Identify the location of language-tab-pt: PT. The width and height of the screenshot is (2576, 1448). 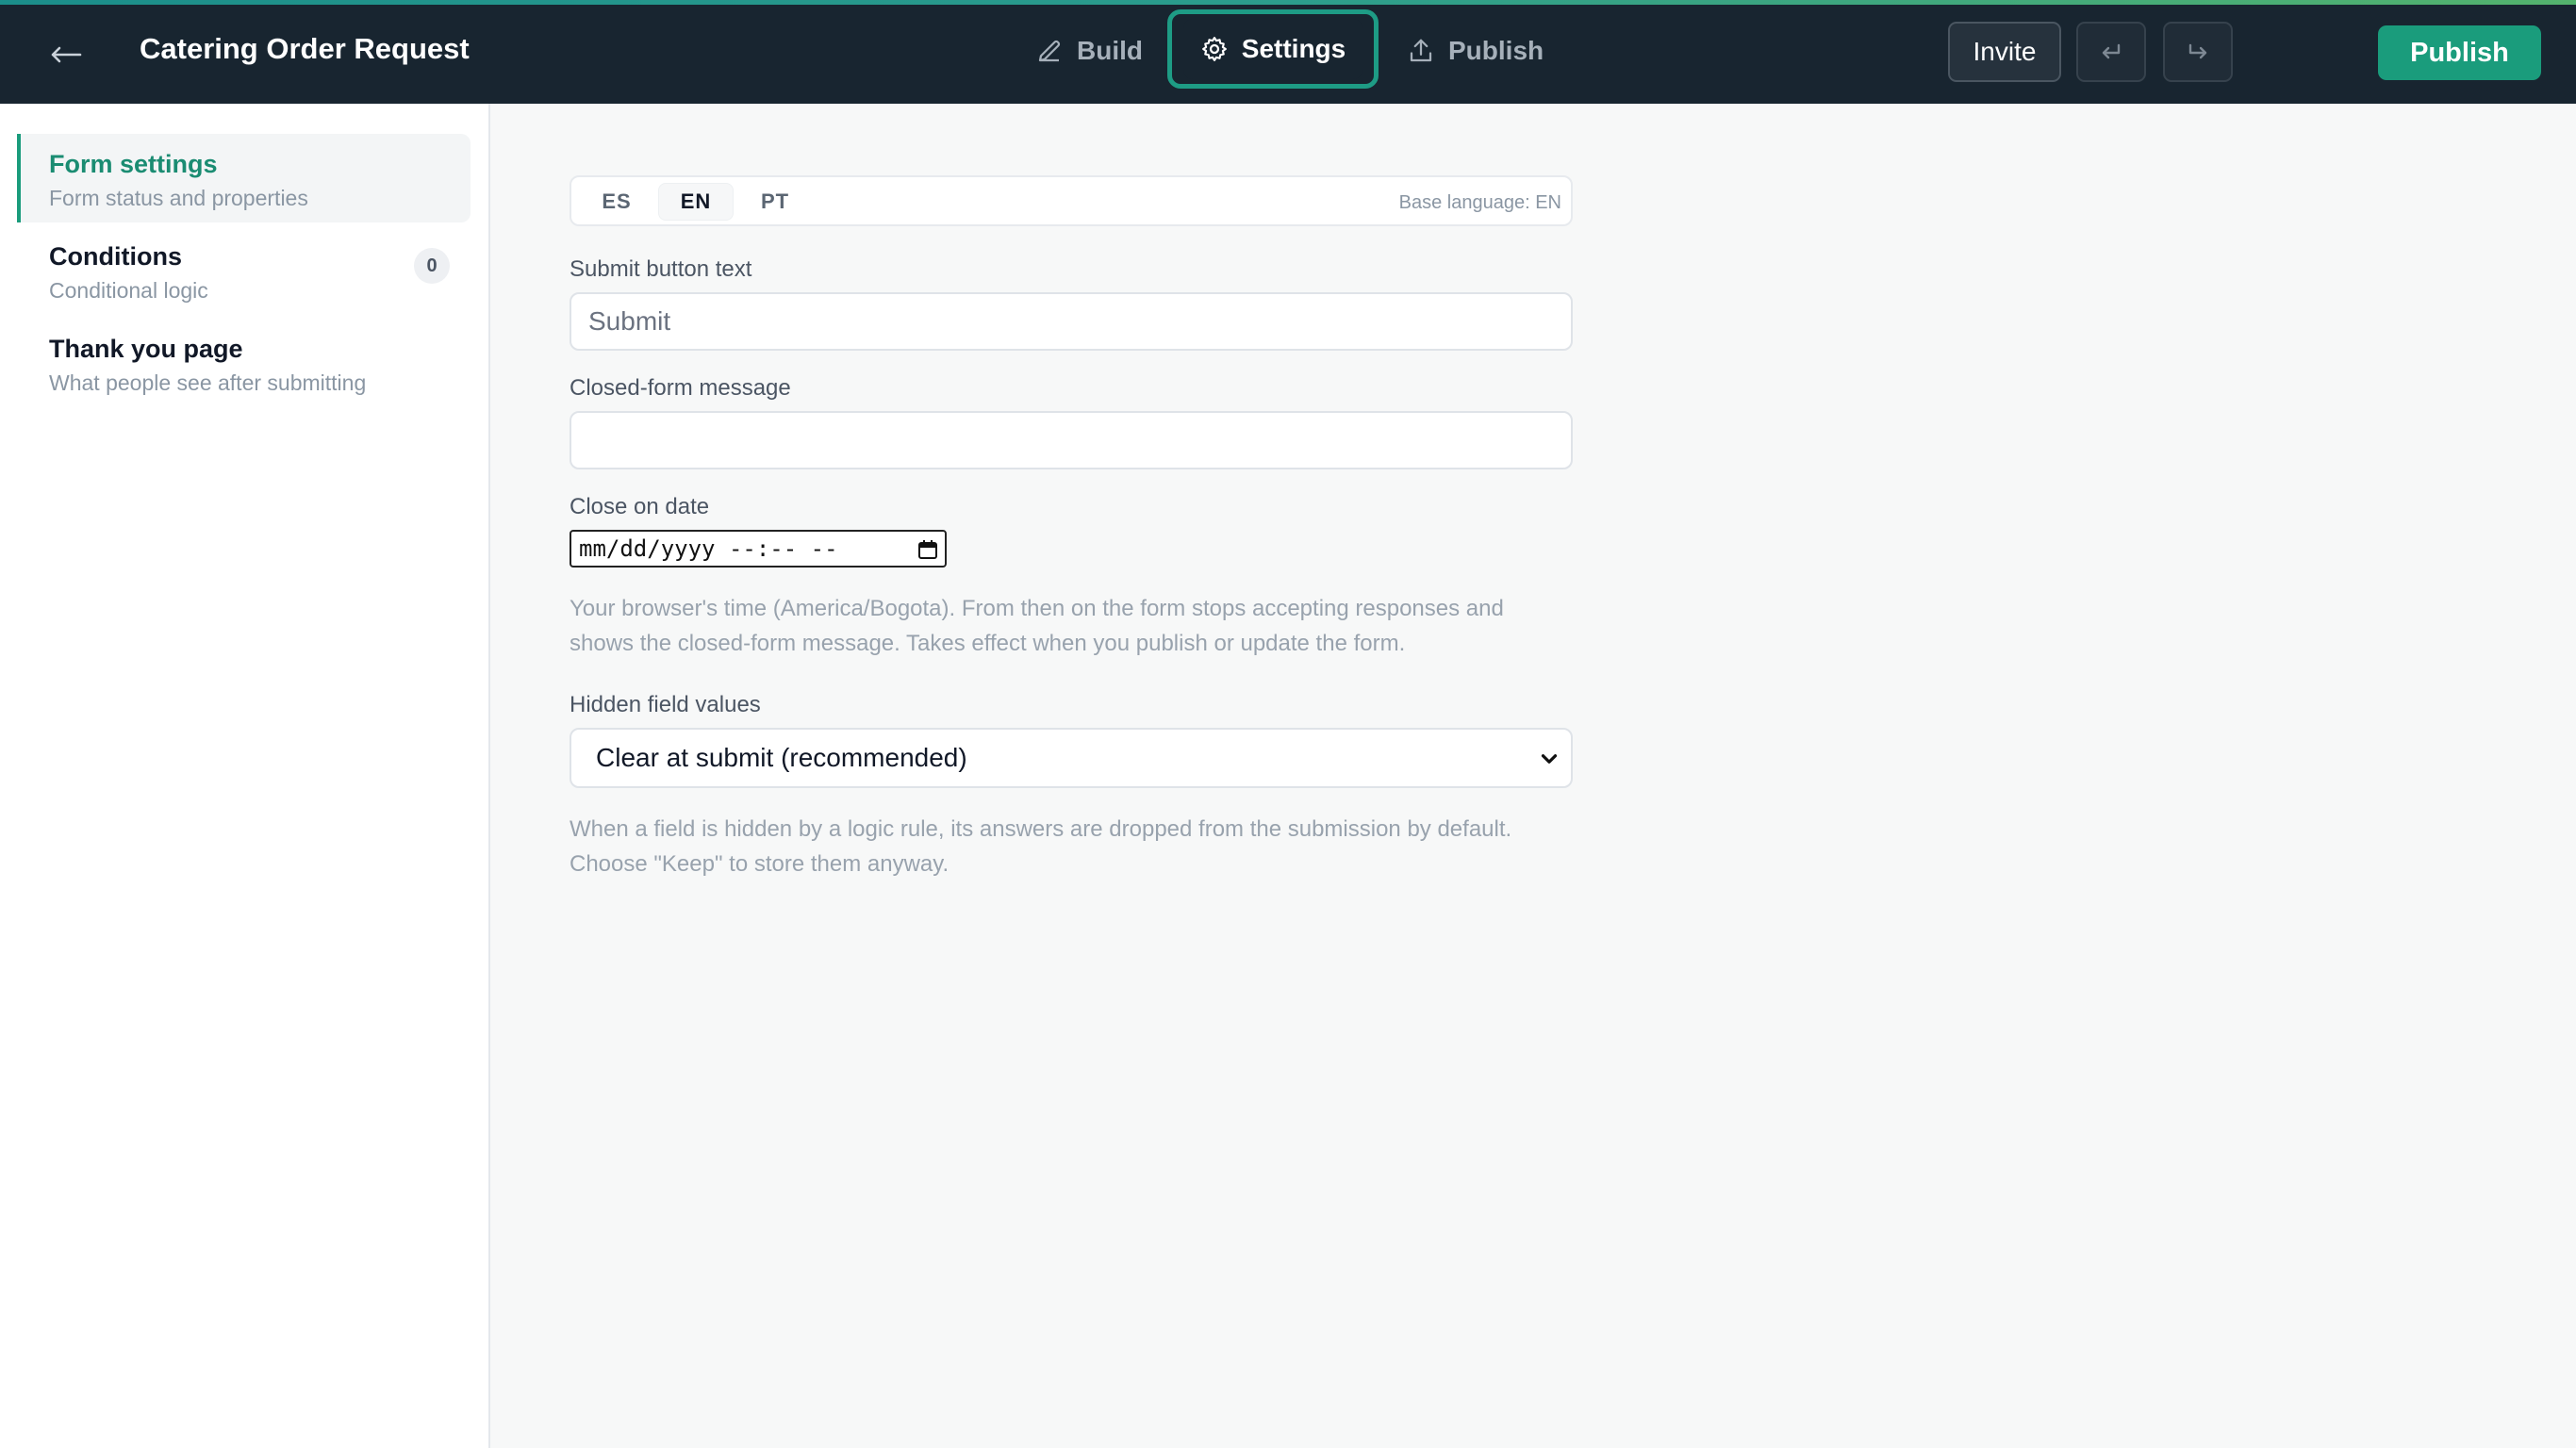
(775, 202).